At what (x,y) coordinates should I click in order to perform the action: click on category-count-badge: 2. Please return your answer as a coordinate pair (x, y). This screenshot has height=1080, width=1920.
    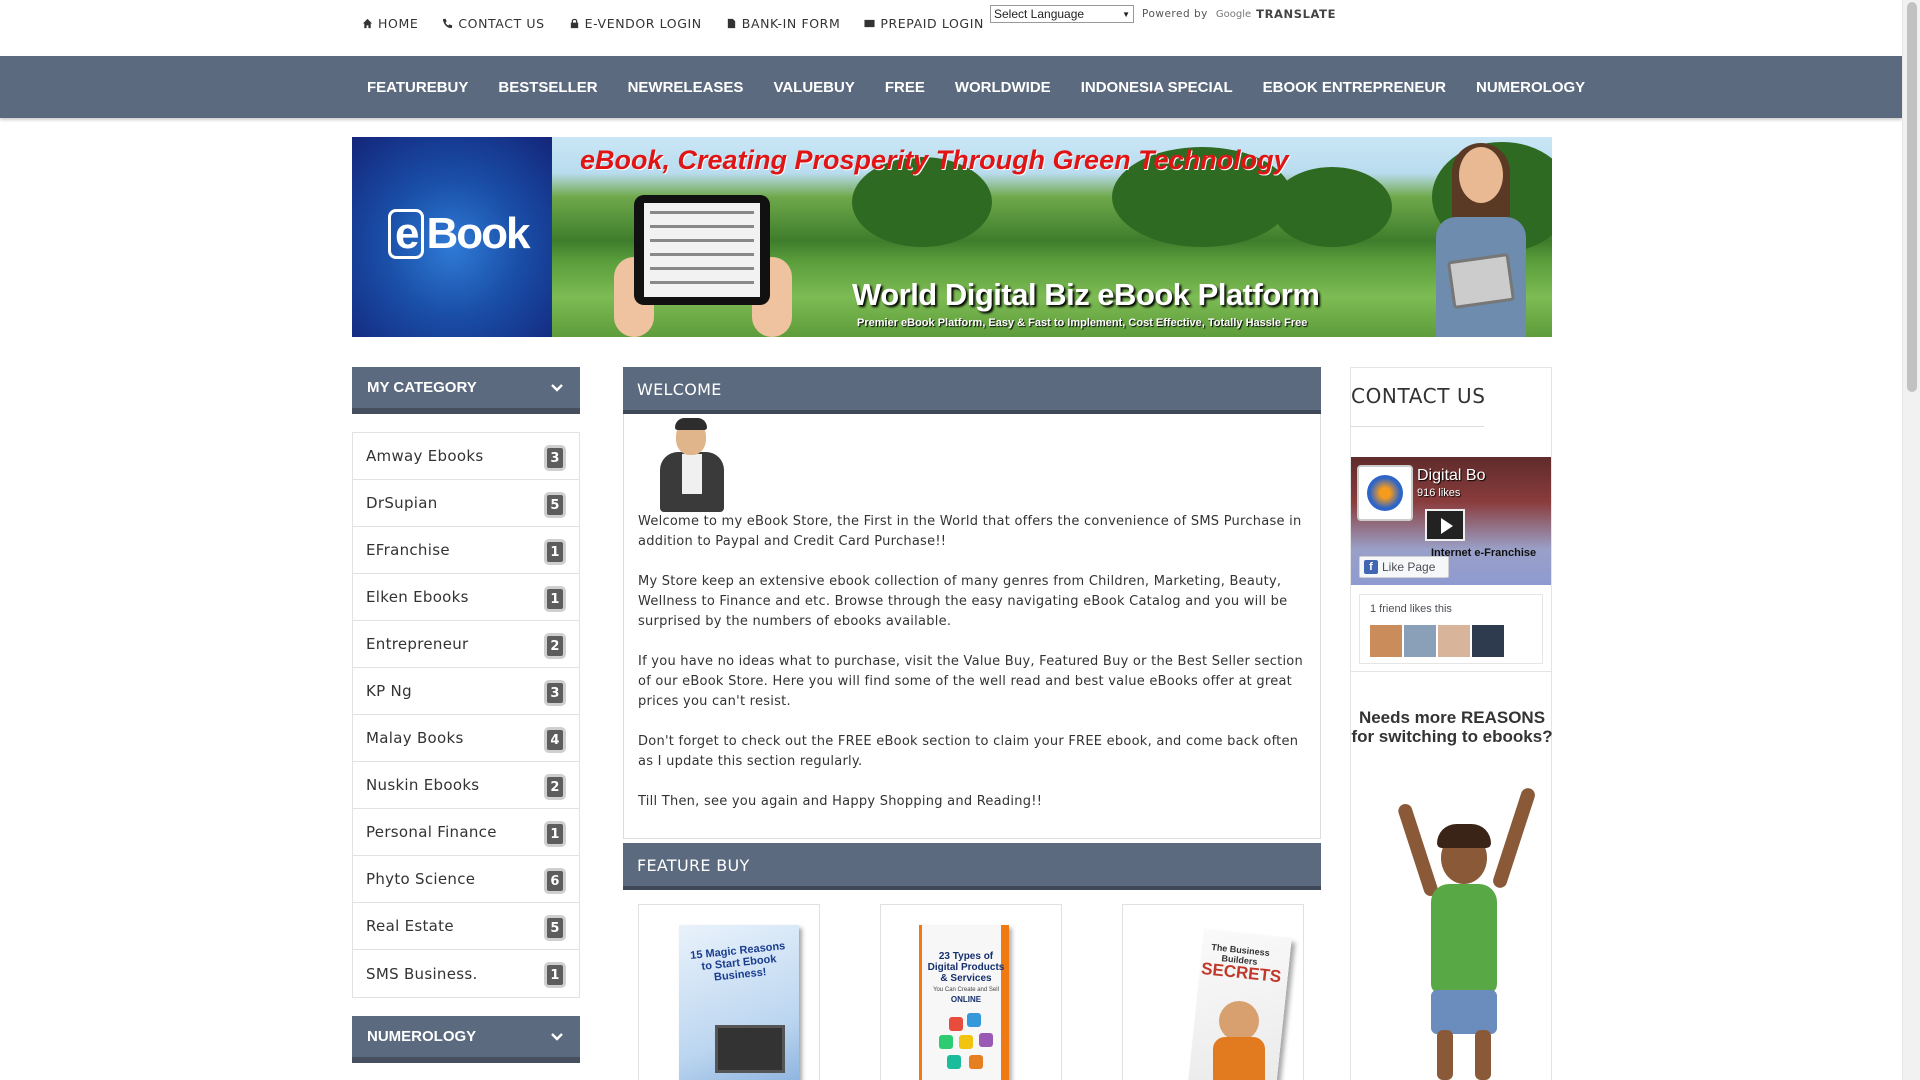
    Looking at the image, I should click on (555, 787).